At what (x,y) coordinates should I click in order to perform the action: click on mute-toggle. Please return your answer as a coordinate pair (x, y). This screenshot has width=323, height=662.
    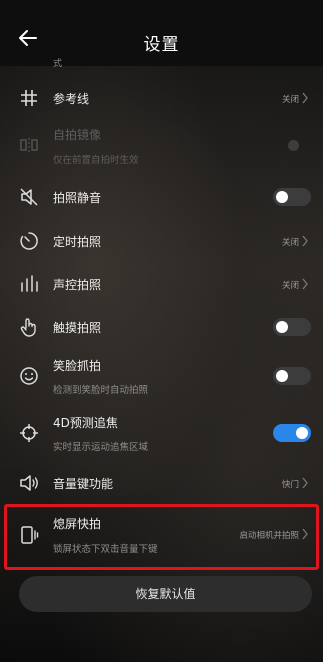
    Looking at the image, I should click on (292, 197).